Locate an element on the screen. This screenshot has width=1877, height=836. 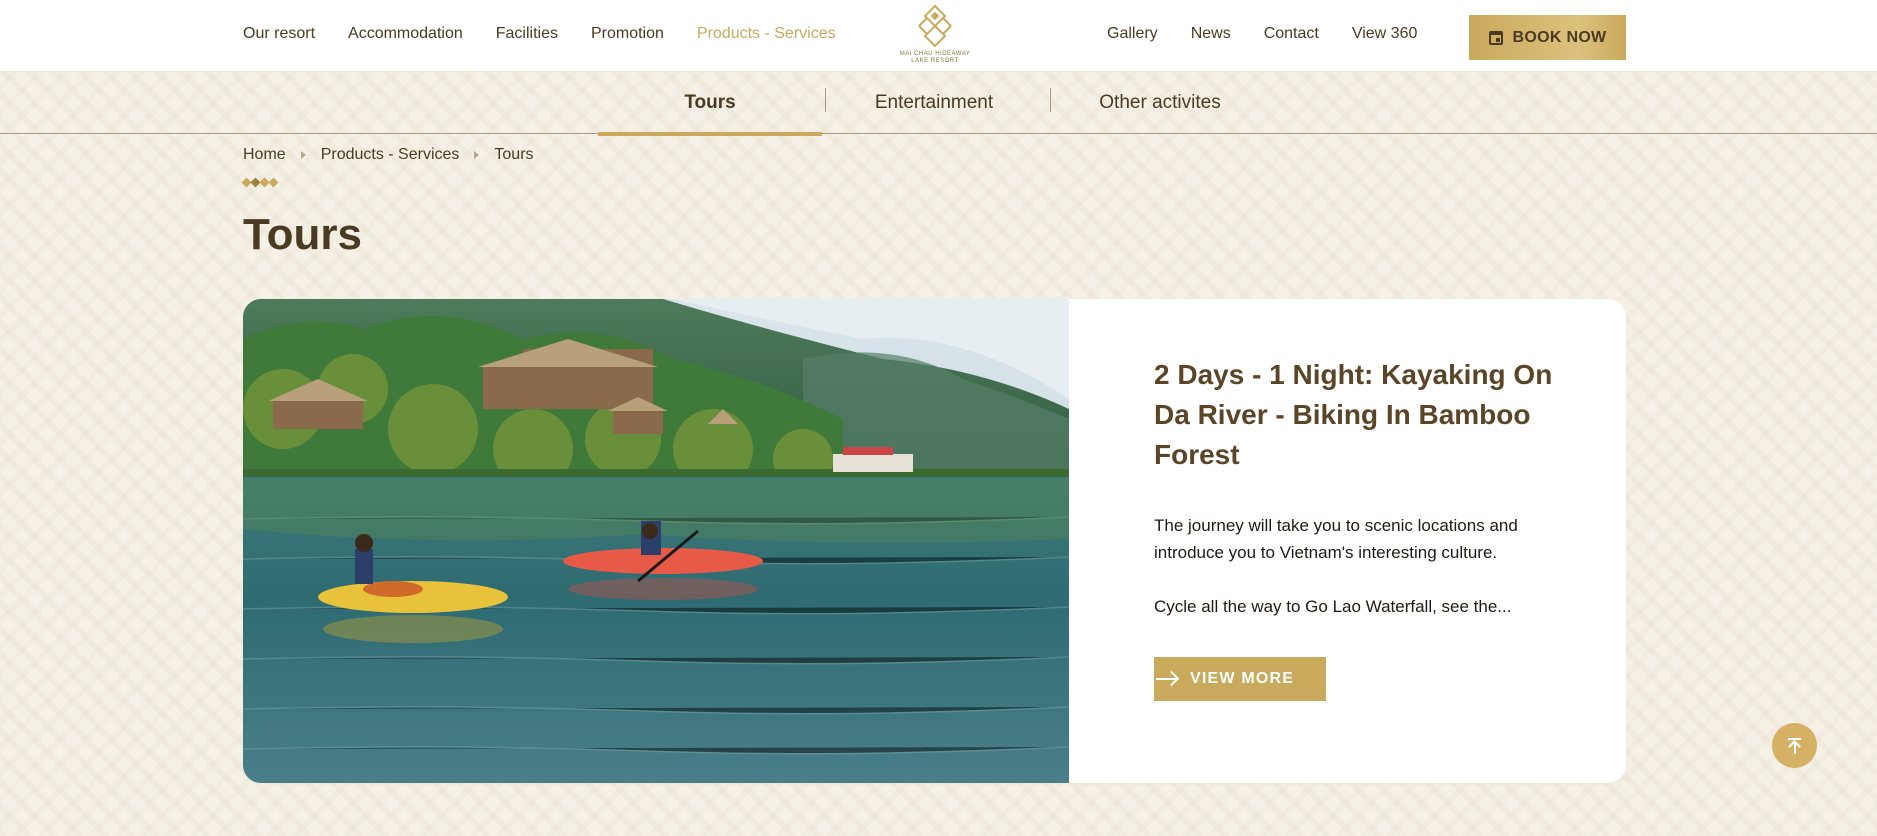
nav-item-our-resort: Our resort is located at coordinates (279, 34).